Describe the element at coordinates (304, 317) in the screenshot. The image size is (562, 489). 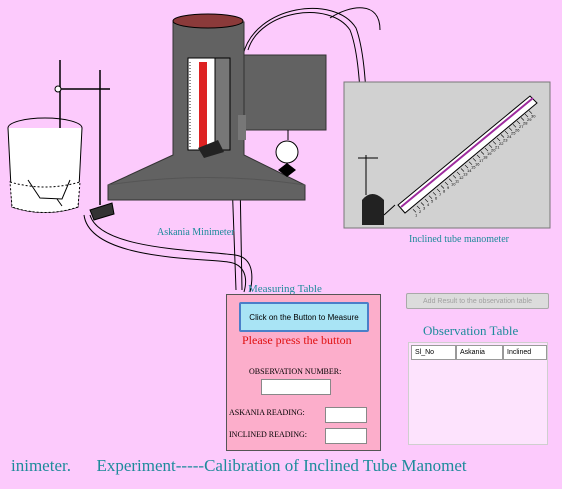
I see `measure-button: Click on the Button to Measure` at that location.